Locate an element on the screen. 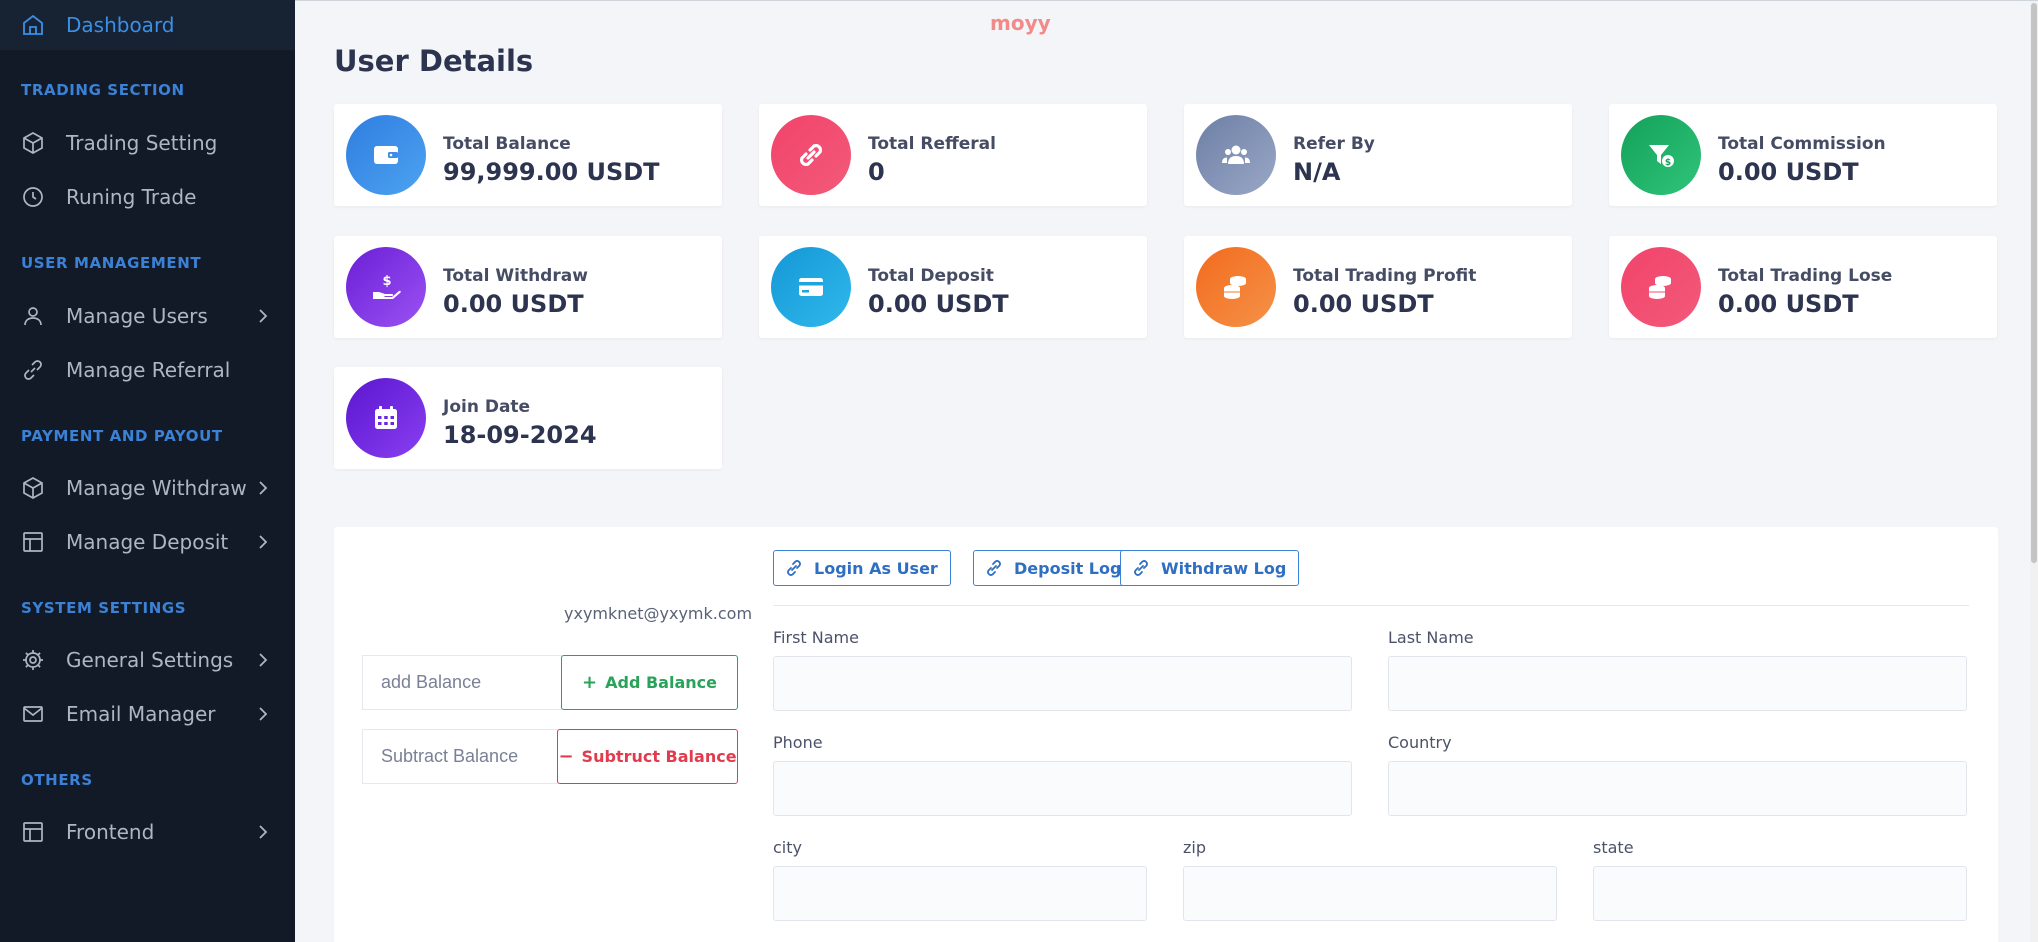 This screenshot has height=942, width=2038. watermark: moyy is located at coordinates (1020, 23).